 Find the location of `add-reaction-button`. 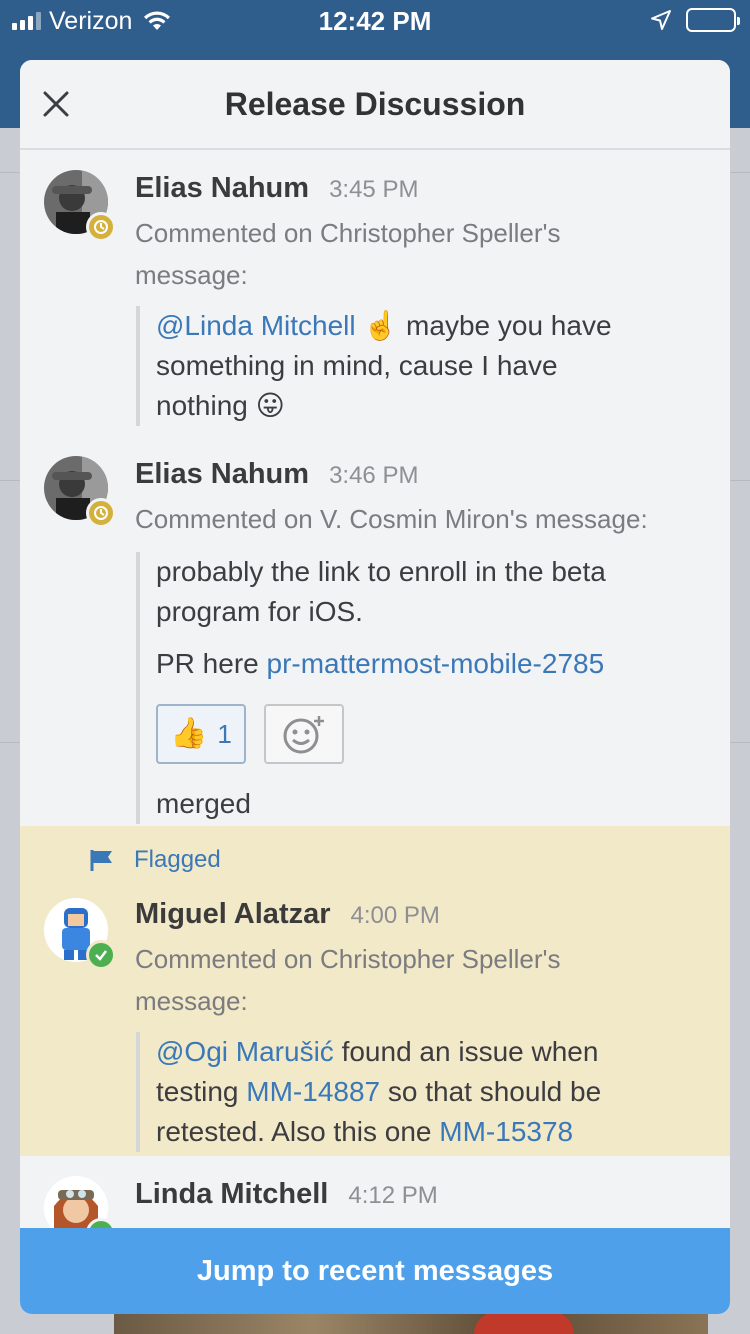

add-reaction-button is located at coordinates (303, 734).